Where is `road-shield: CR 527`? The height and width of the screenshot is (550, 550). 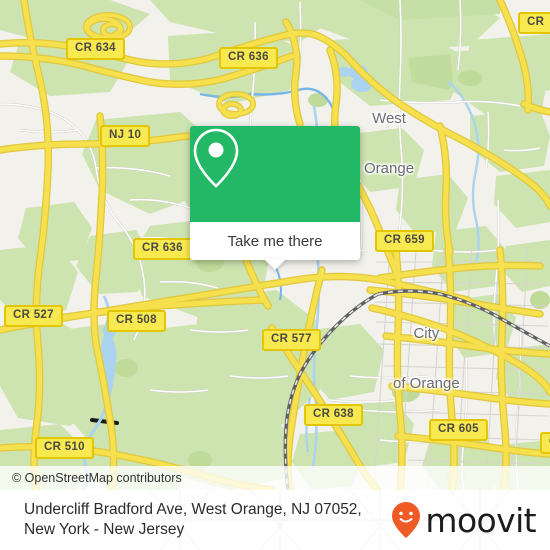
road-shield: CR 527 is located at coordinates (33, 316).